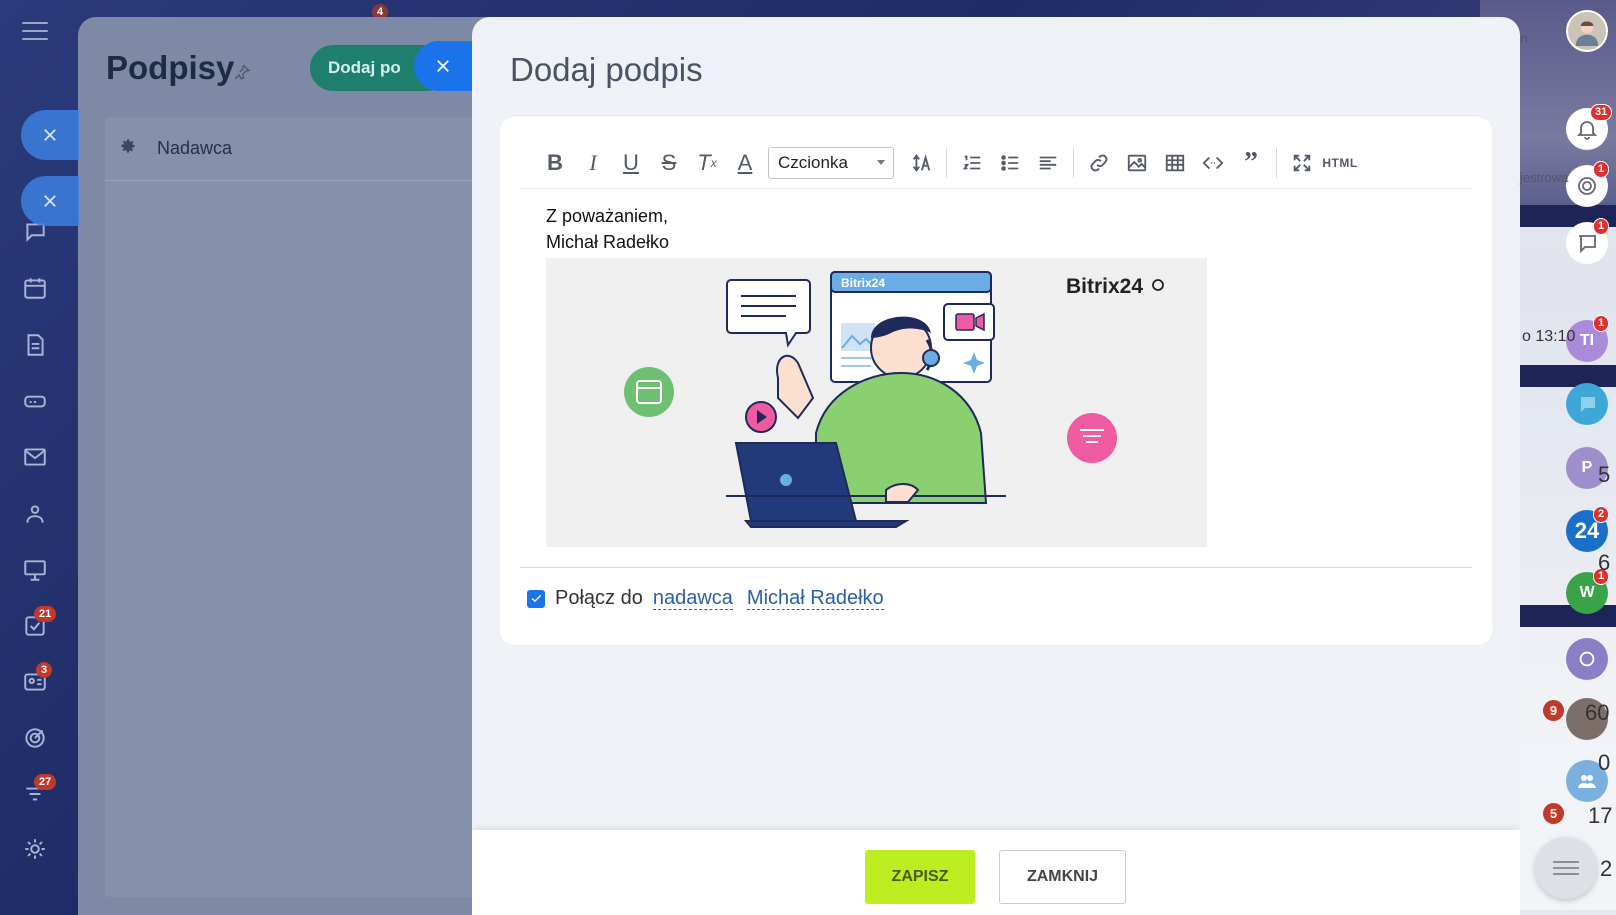 The height and width of the screenshot is (915, 1616). What do you see at coordinates (1553, 710) in the screenshot?
I see `unread-badge: 9` at bounding box center [1553, 710].